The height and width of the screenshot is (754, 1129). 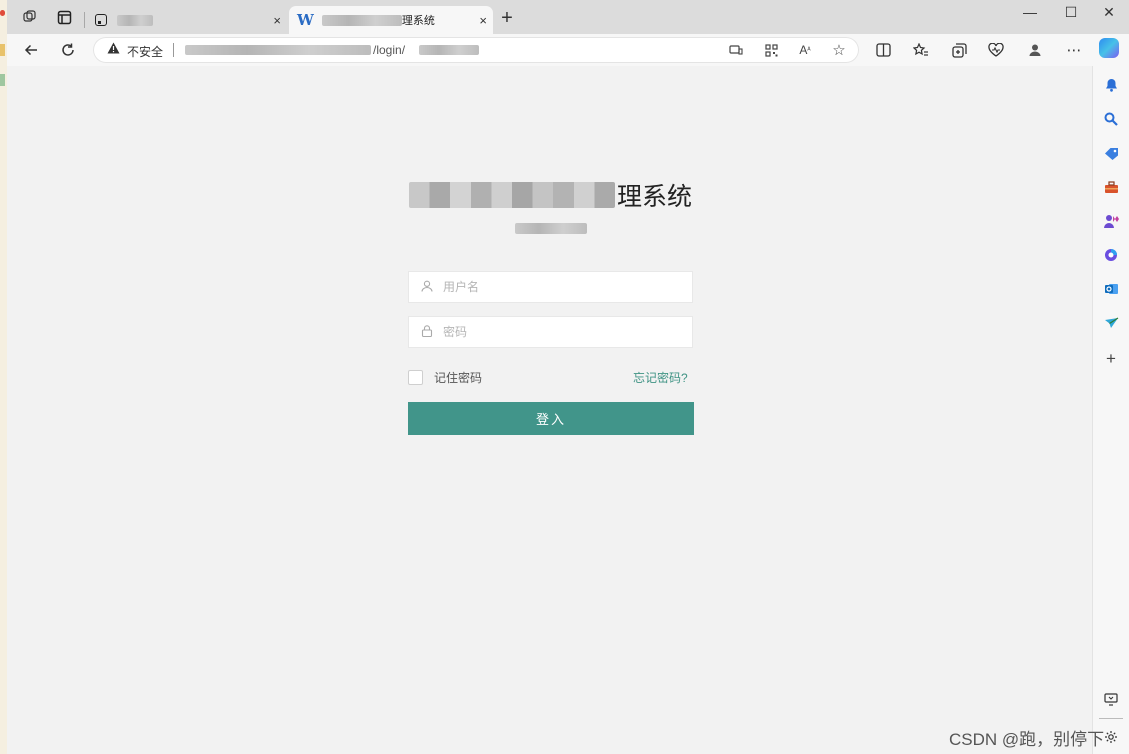 I want to click on security-label: 不安全, so click(x=145, y=51).